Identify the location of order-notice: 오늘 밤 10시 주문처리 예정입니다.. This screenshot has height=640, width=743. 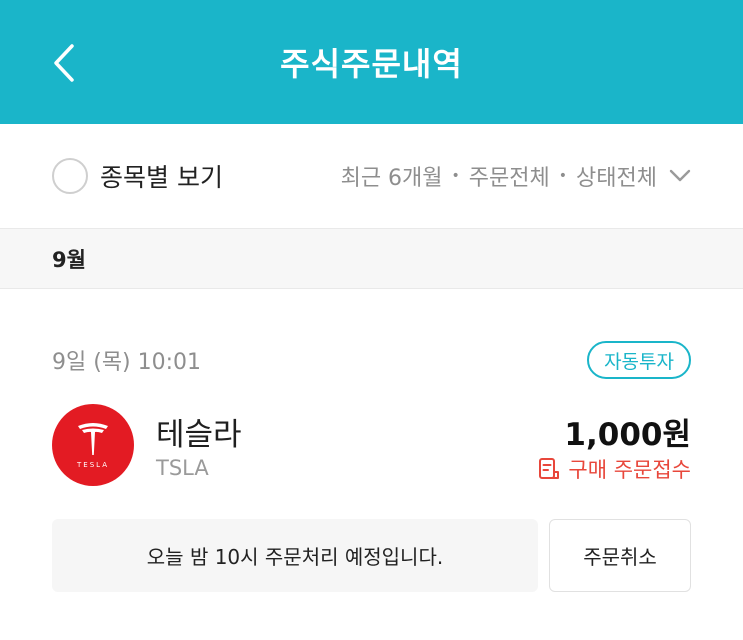
(295, 555).